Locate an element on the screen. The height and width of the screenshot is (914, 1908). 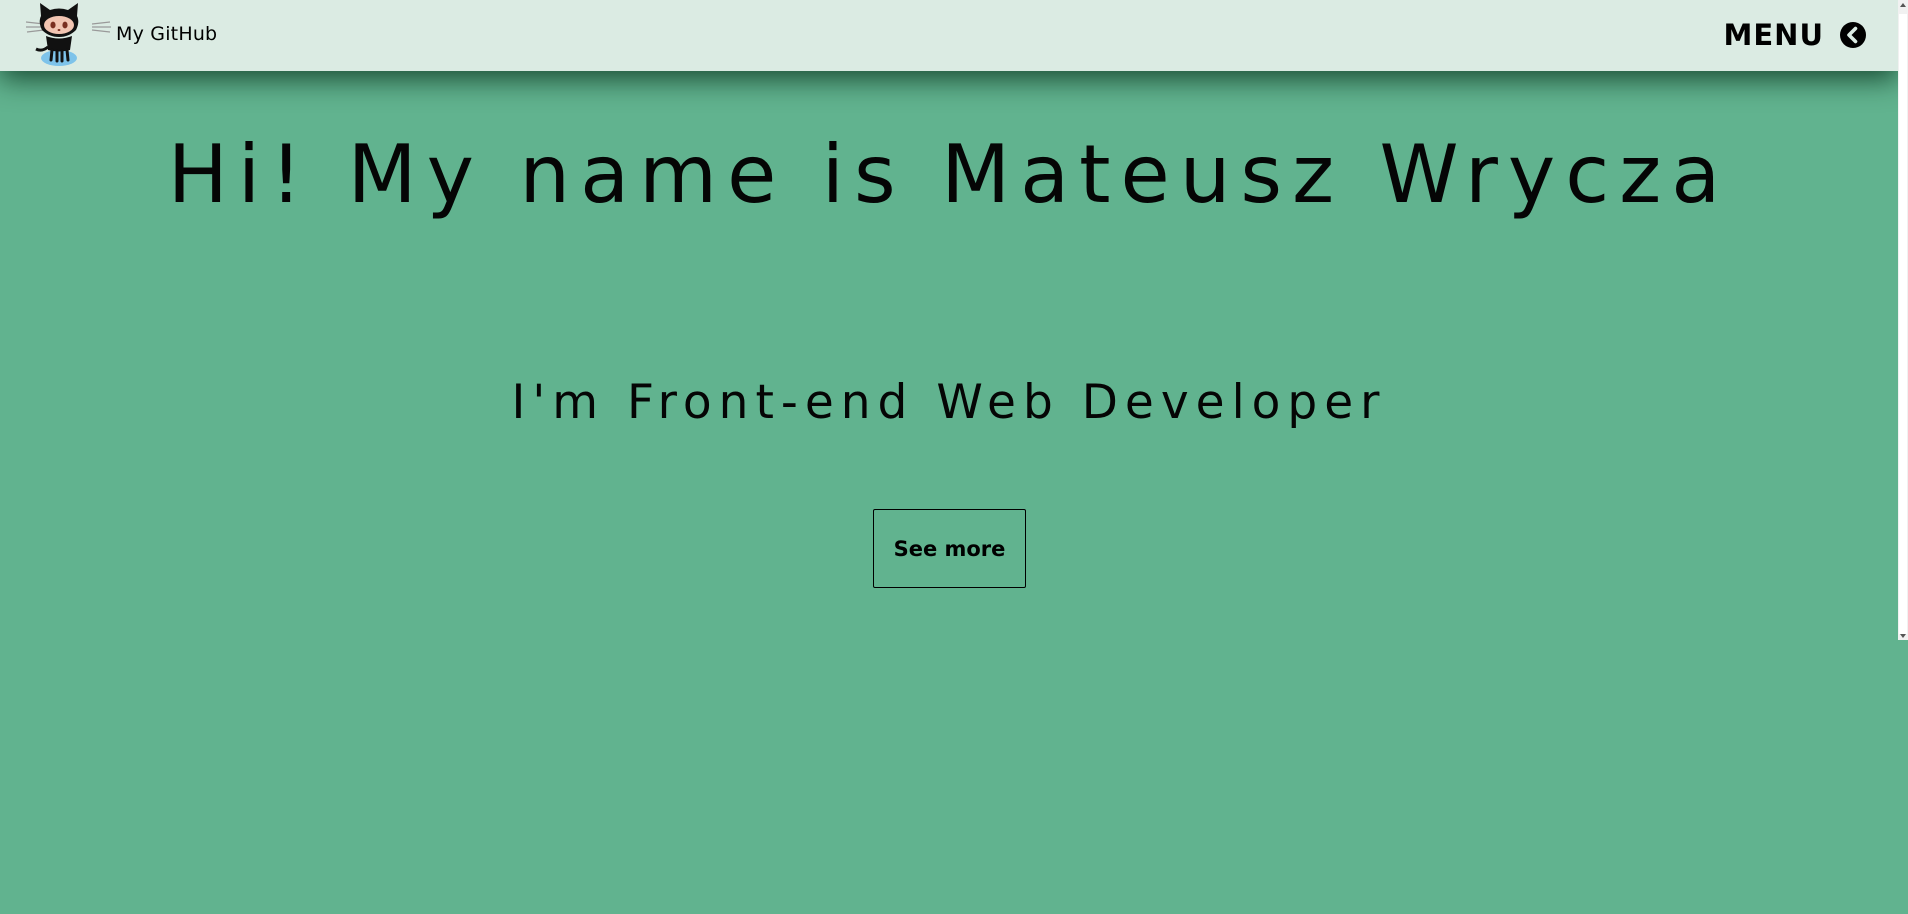
chevron-left-circle-icon is located at coordinates (1853, 35).